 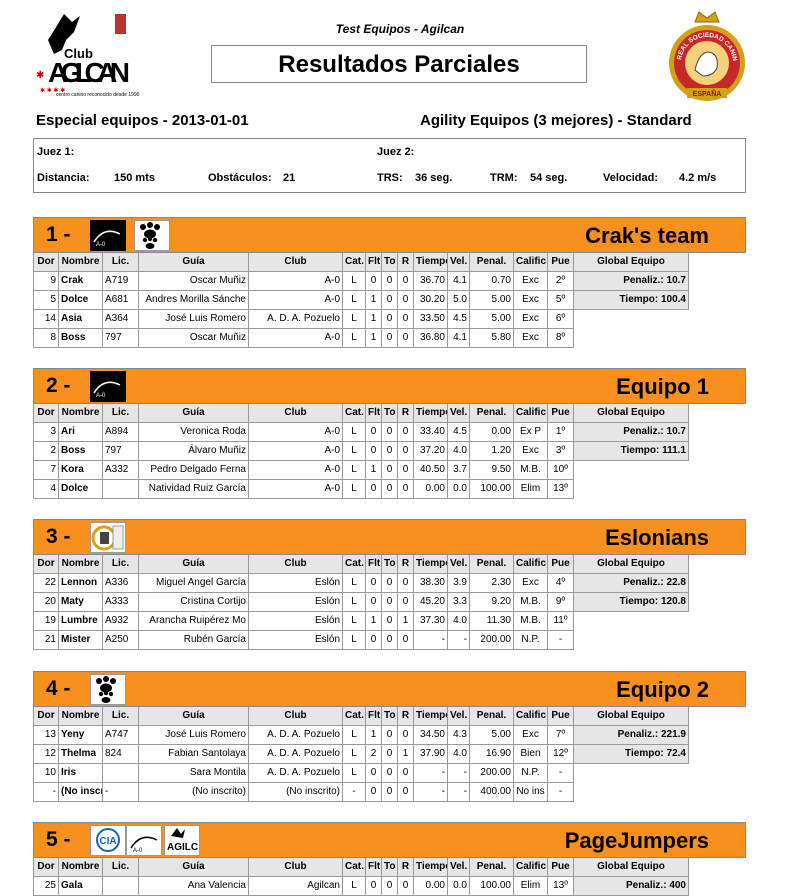 I want to click on table-cell: 2, so click(x=46, y=451).